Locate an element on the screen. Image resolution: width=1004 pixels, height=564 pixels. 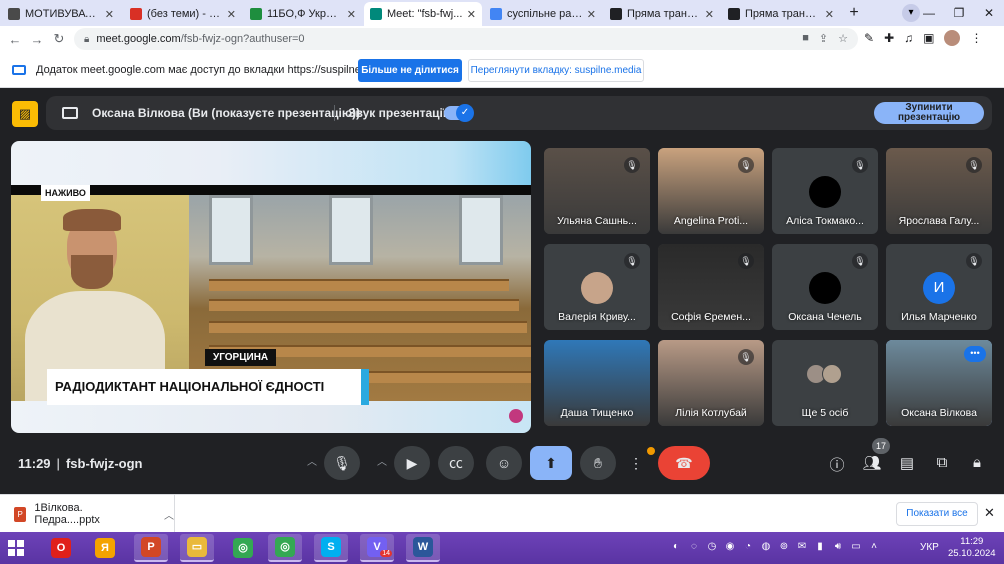
kebab-menu-icon: ⋮ is located at coordinates (976, 38).